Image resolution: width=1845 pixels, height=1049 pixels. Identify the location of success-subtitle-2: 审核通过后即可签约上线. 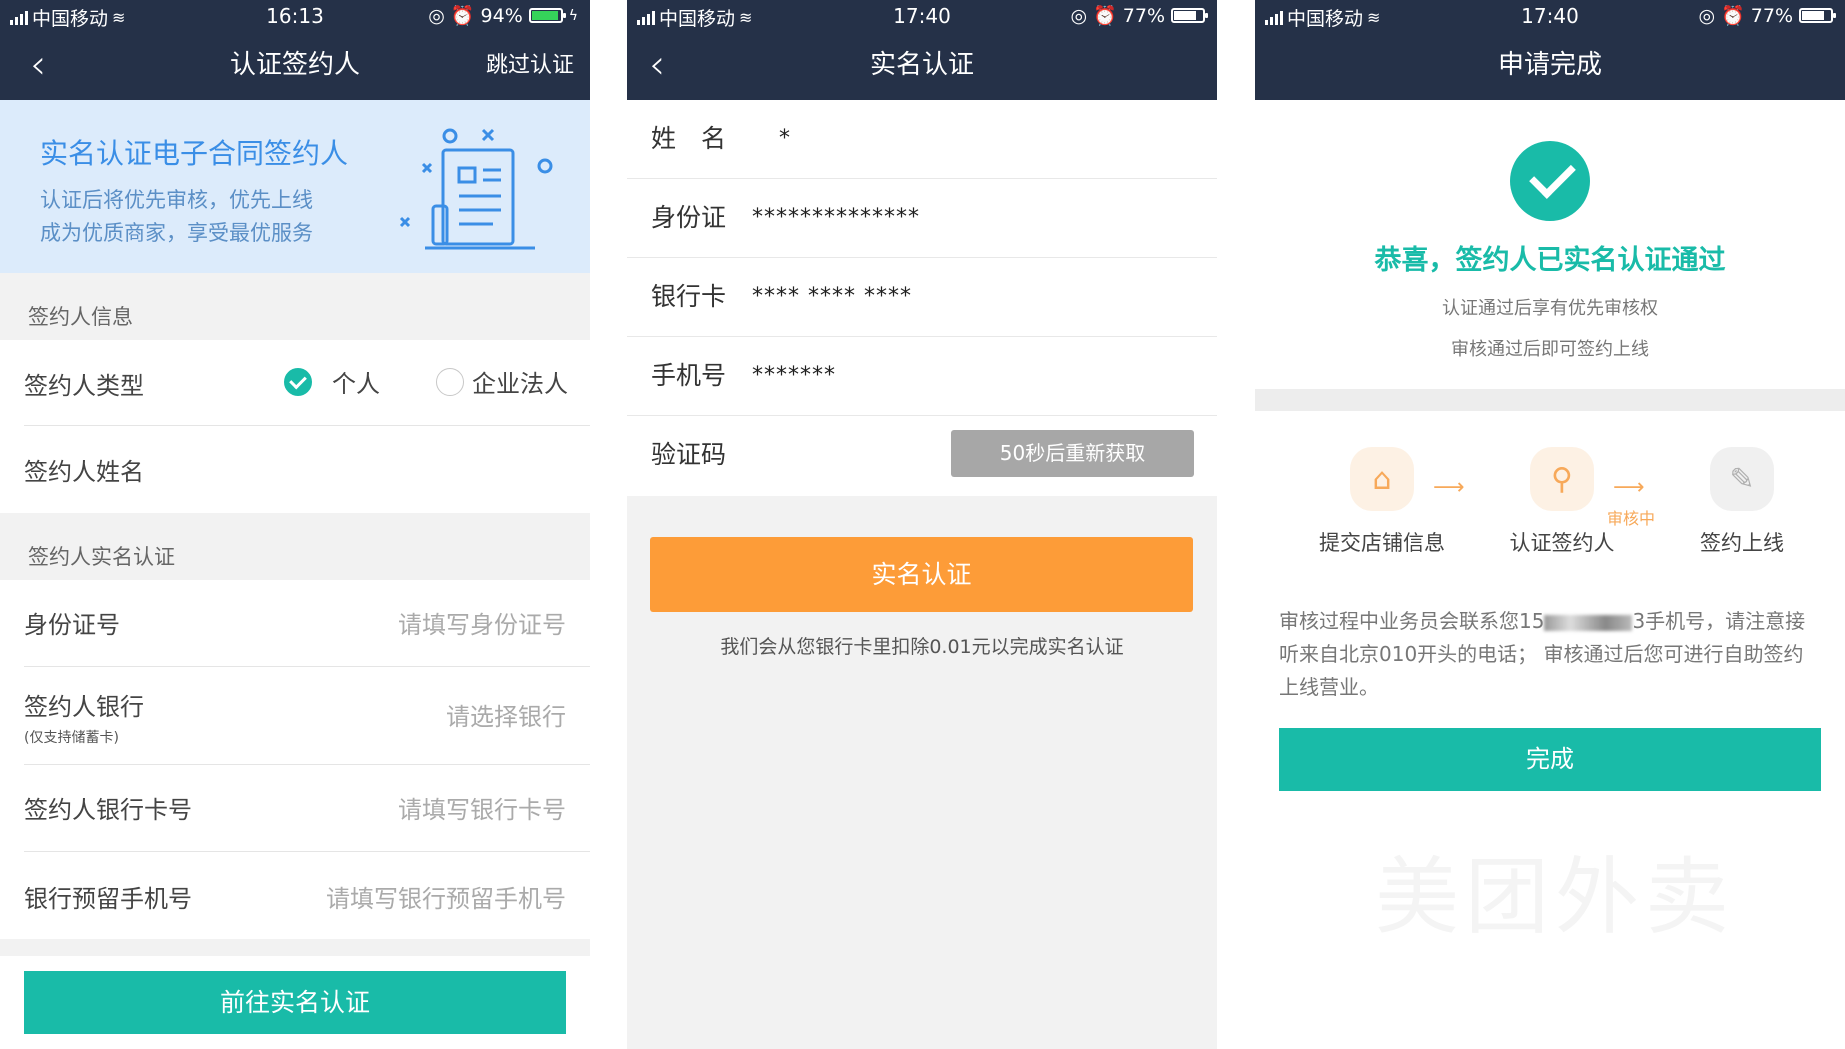
(1550, 349).